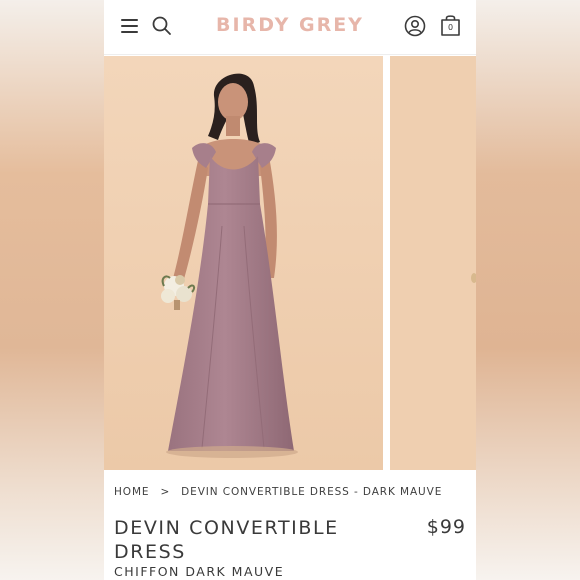  Describe the element at coordinates (131, 492) in the screenshot. I see `breadcrumb-home-link: HOME` at that location.